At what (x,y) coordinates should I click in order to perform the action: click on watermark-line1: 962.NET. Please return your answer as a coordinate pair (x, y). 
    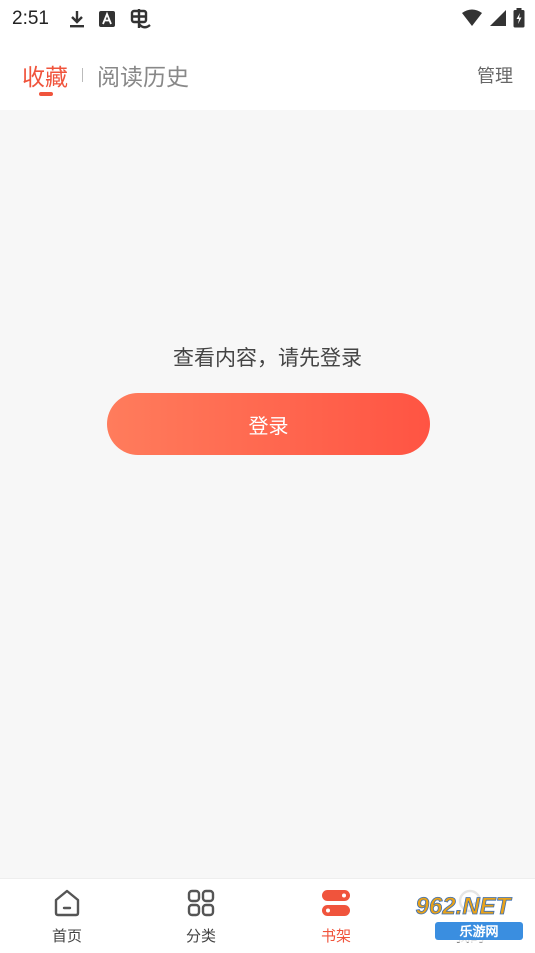
    Looking at the image, I should click on (464, 906).